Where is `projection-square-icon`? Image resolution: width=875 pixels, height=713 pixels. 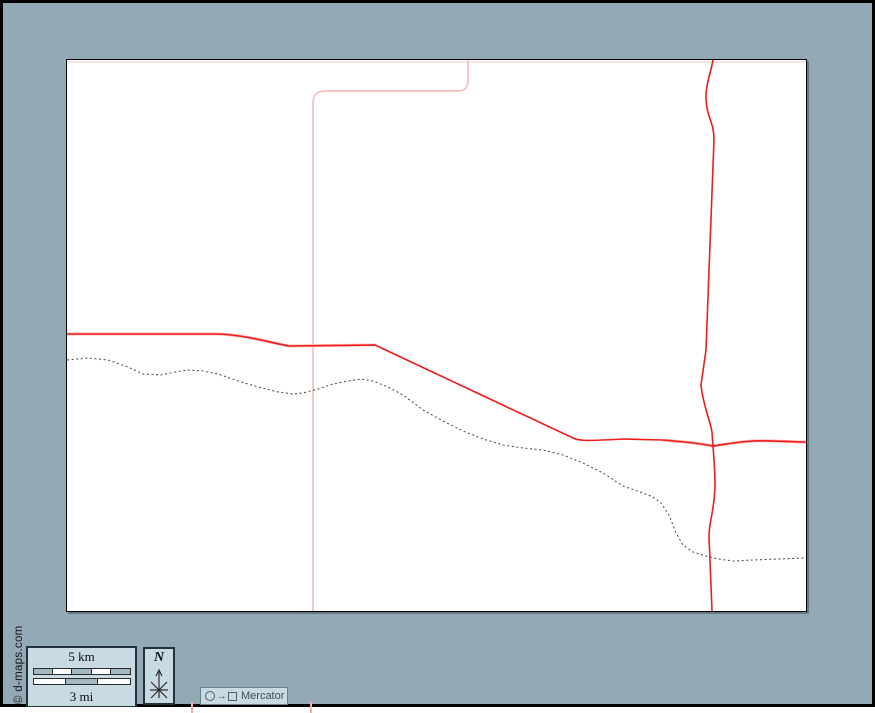
projection-square-icon is located at coordinates (232, 696).